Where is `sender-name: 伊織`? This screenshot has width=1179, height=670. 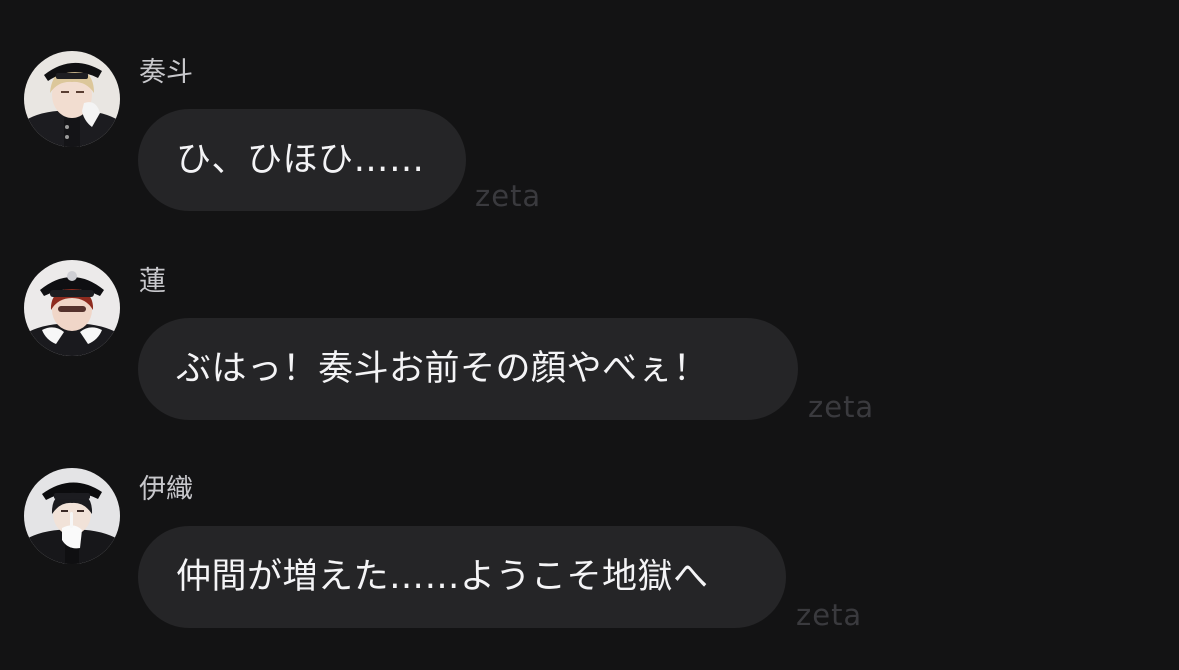 sender-name: 伊織 is located at coordinates (166, 489).